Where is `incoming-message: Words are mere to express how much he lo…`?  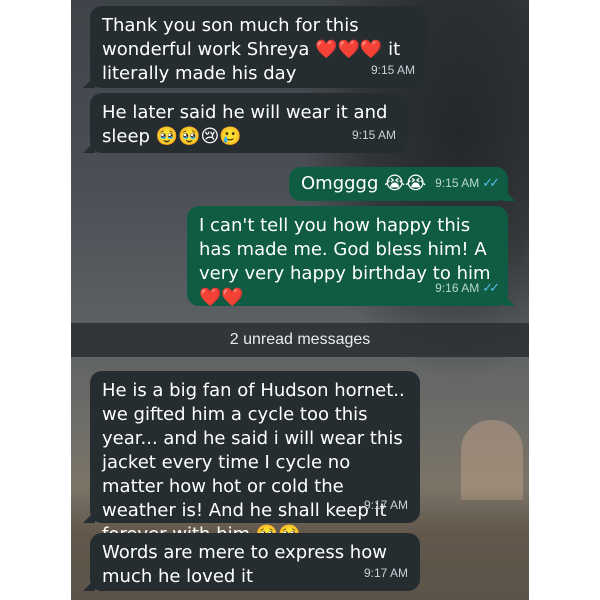 incoming-message: Words are mere to express how much he lo… is located at coordinates (251, 562).